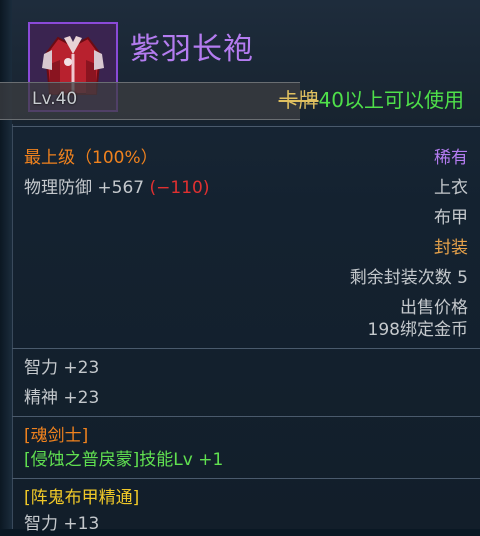 This screenshot has height=536, width=480. Describe the element at coordinates (451, 158) in the screenshot. I see `item-rarity: 稀有` at that location.